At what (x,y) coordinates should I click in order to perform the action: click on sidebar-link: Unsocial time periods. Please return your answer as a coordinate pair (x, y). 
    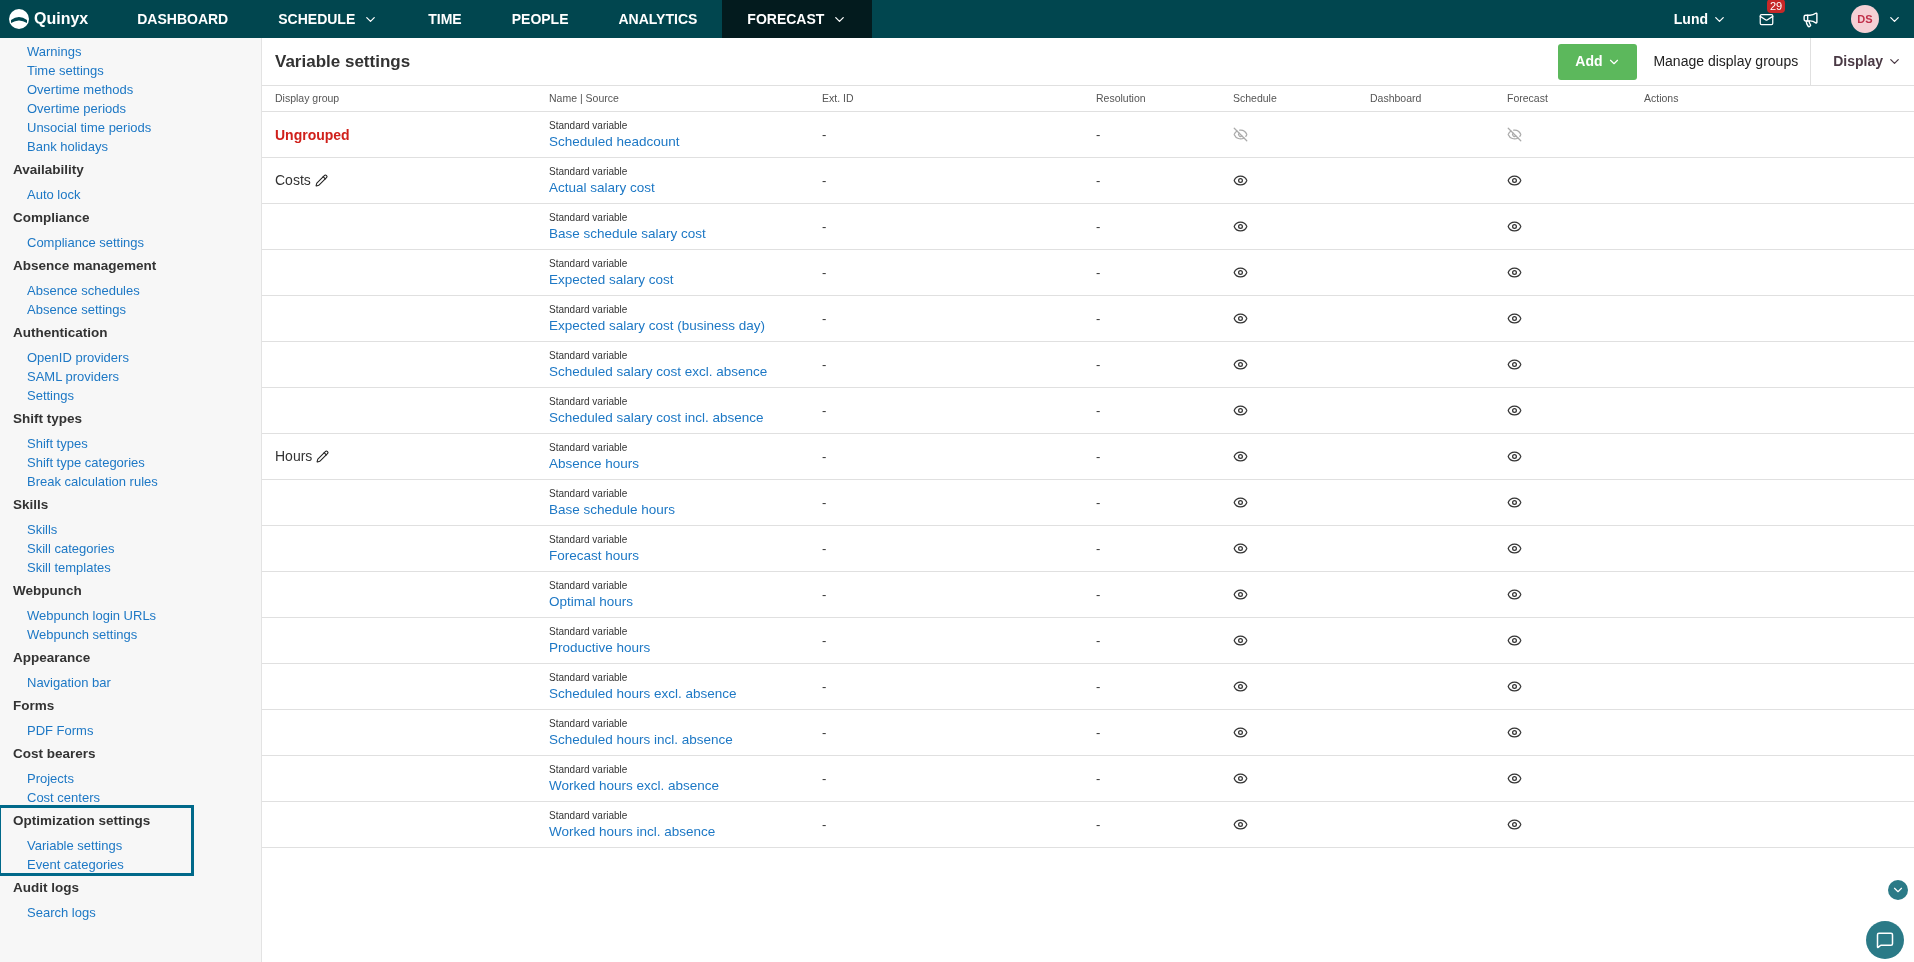
    Looking at the image, I should click on (89, 127).